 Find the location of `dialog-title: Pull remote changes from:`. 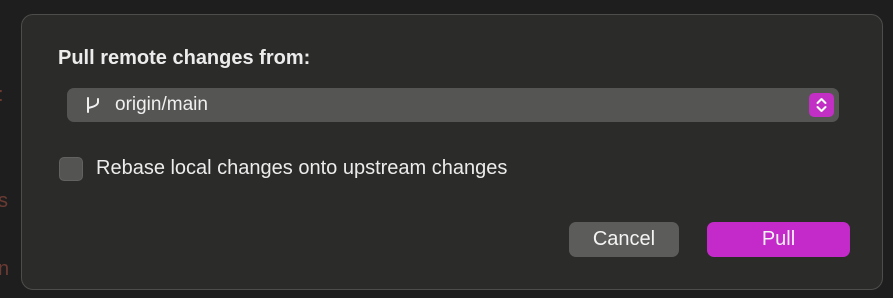

dialog-title: Pull remote changes from: is located at coordinates (184, 58).